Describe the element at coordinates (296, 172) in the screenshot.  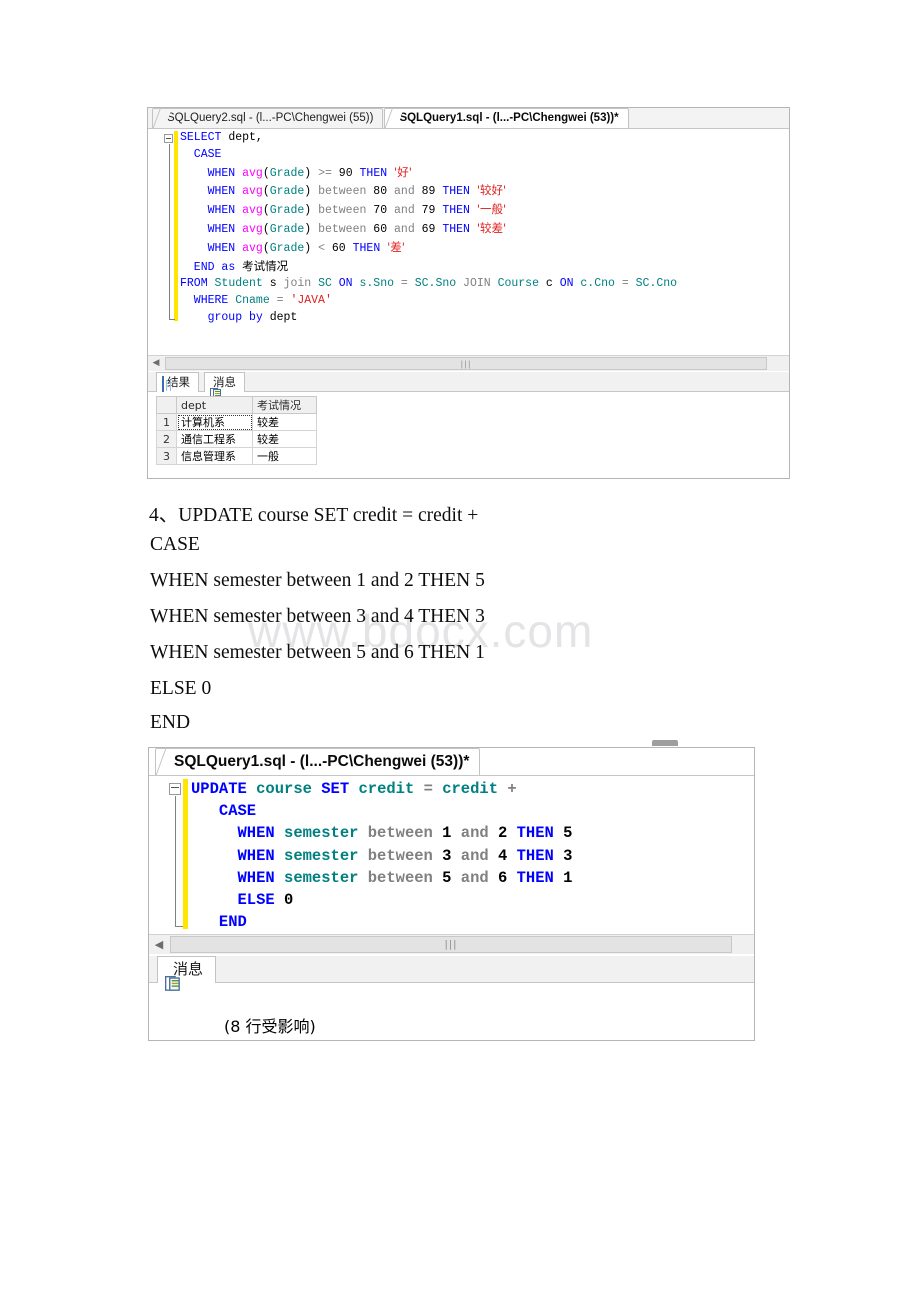
I see `code-line: WHEN avg(Grade) >= 90 THEN '好'` at that location.